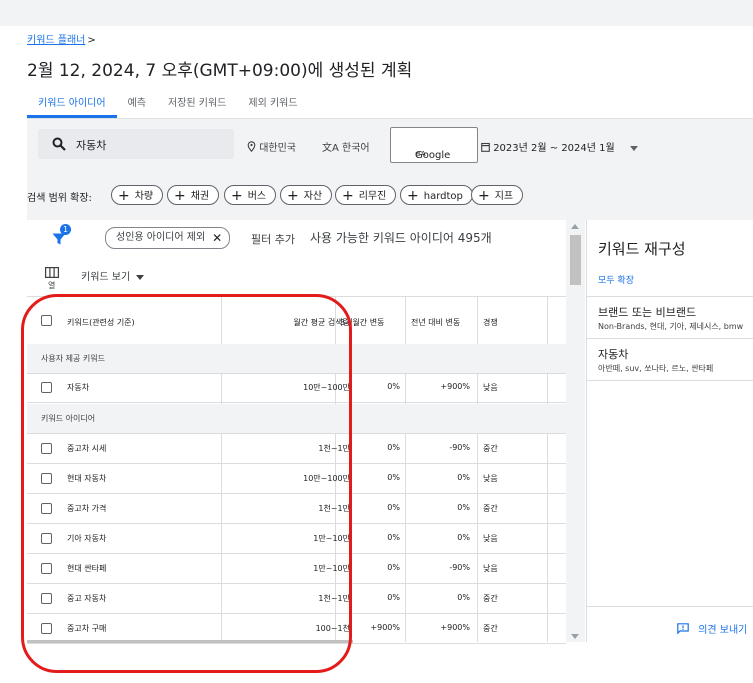 The width and height of the screenshot is (753, 683). I want to click on table-row: 중고차 가격 1천~1만 0% 0% 중간, so click(296, 509).